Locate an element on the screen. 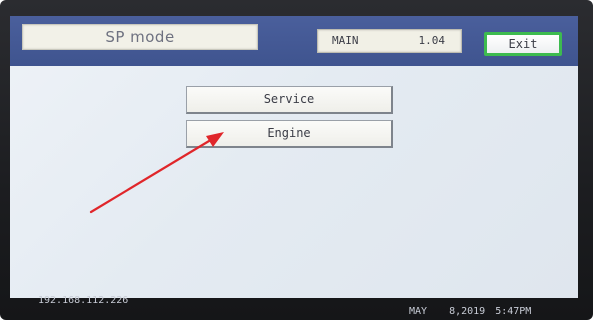  menu-button-service: Service is located at coordinates (289, 100).